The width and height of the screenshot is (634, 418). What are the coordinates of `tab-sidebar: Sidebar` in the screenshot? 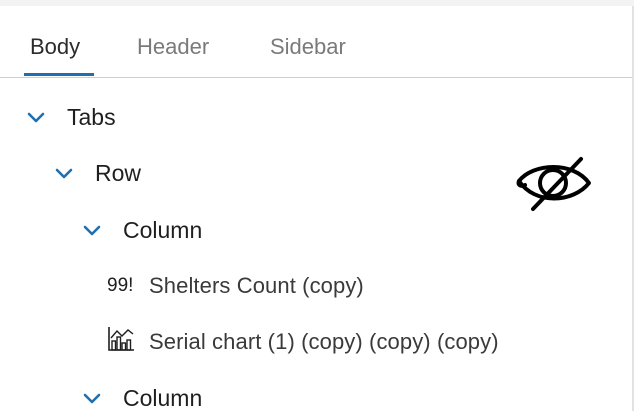 It's located at (308, 47).